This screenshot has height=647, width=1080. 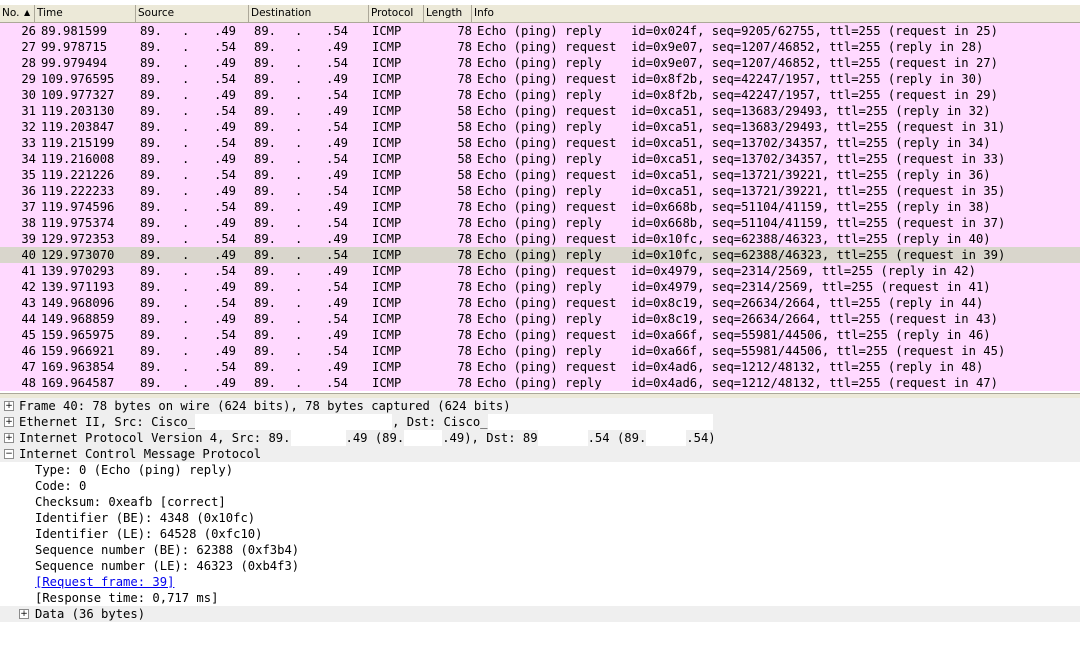 What do you see at coordinates (540, 566) in the screenshot?
I see `tree-item-icmp-field: Sequence number (LE): 46323 (0xb4f3)` at bounding box center [540, 566].